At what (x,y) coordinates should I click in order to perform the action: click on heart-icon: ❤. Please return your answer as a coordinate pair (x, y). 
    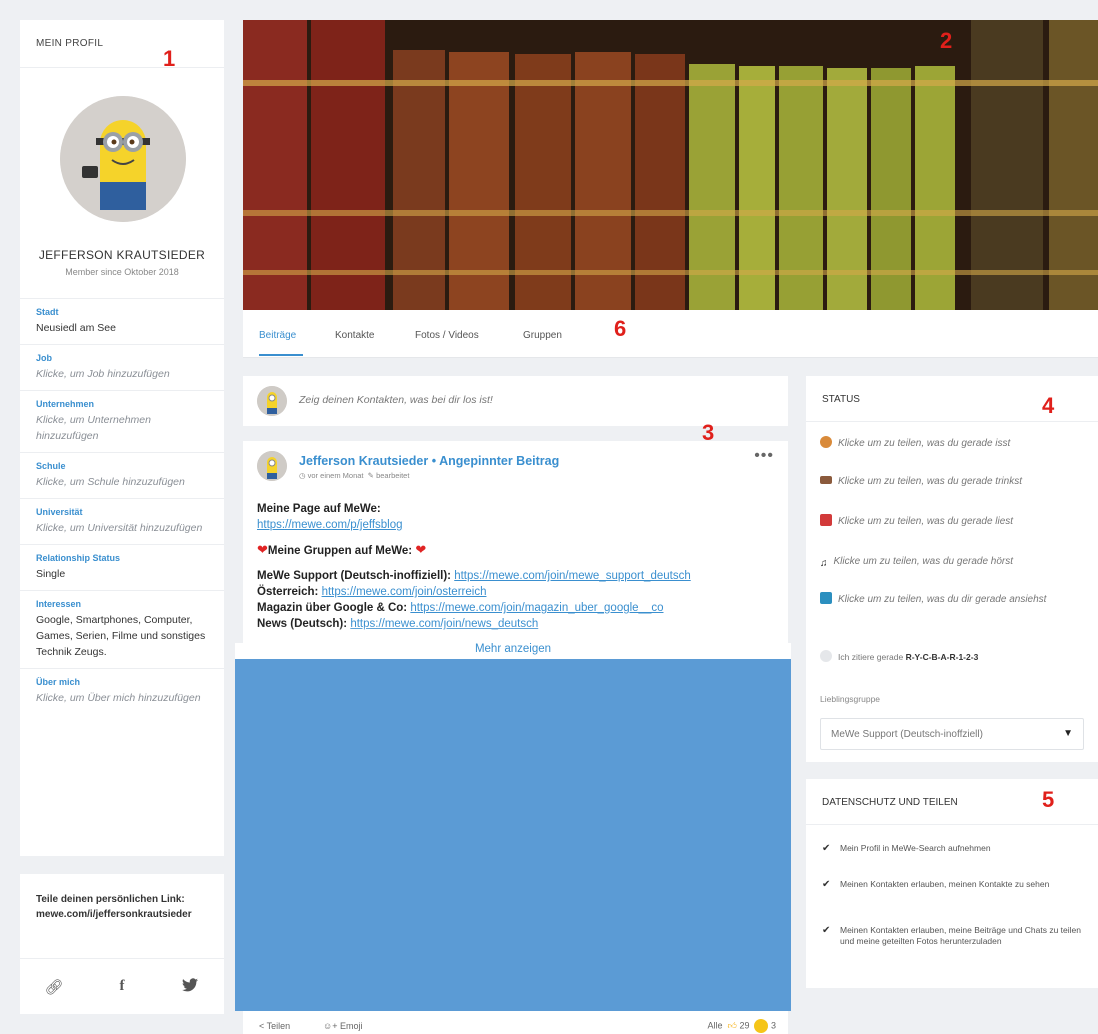
    Looking at the image, I should click on (421, 549).